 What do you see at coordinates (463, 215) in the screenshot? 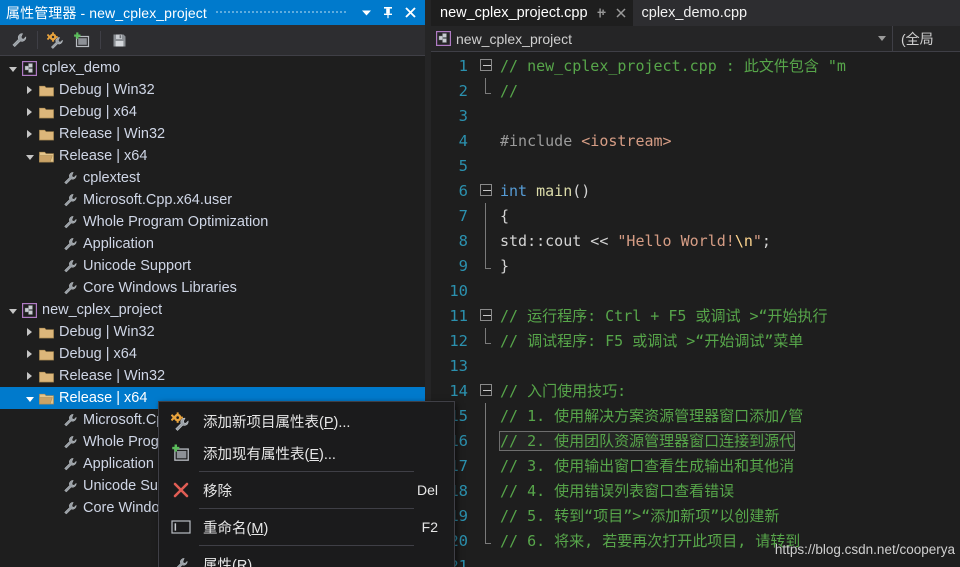
I see `line-number: 7` at bounding box center [463, 215].